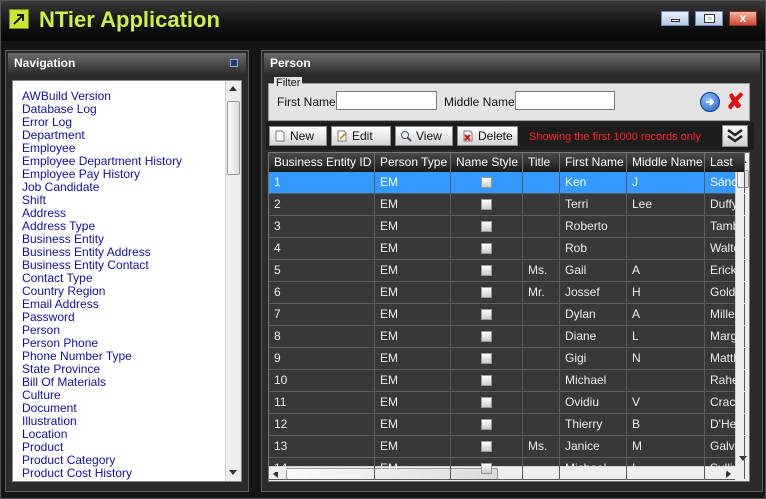 This screenshot has height=499, width=766. I want to click on cell-business-entity-id: 7, so click(322, 314).